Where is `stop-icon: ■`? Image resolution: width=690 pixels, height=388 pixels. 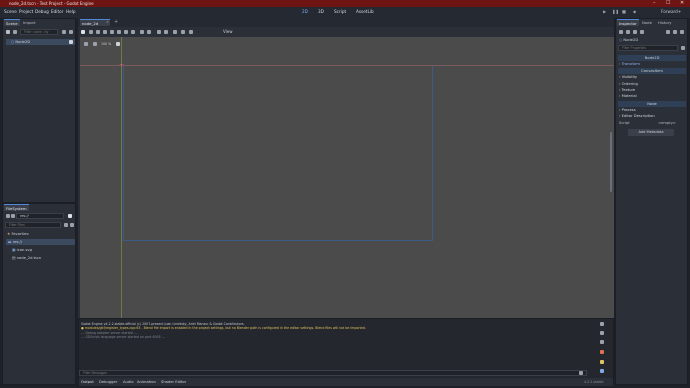
stop-icon: ■ is located at coordinates (624, 11).